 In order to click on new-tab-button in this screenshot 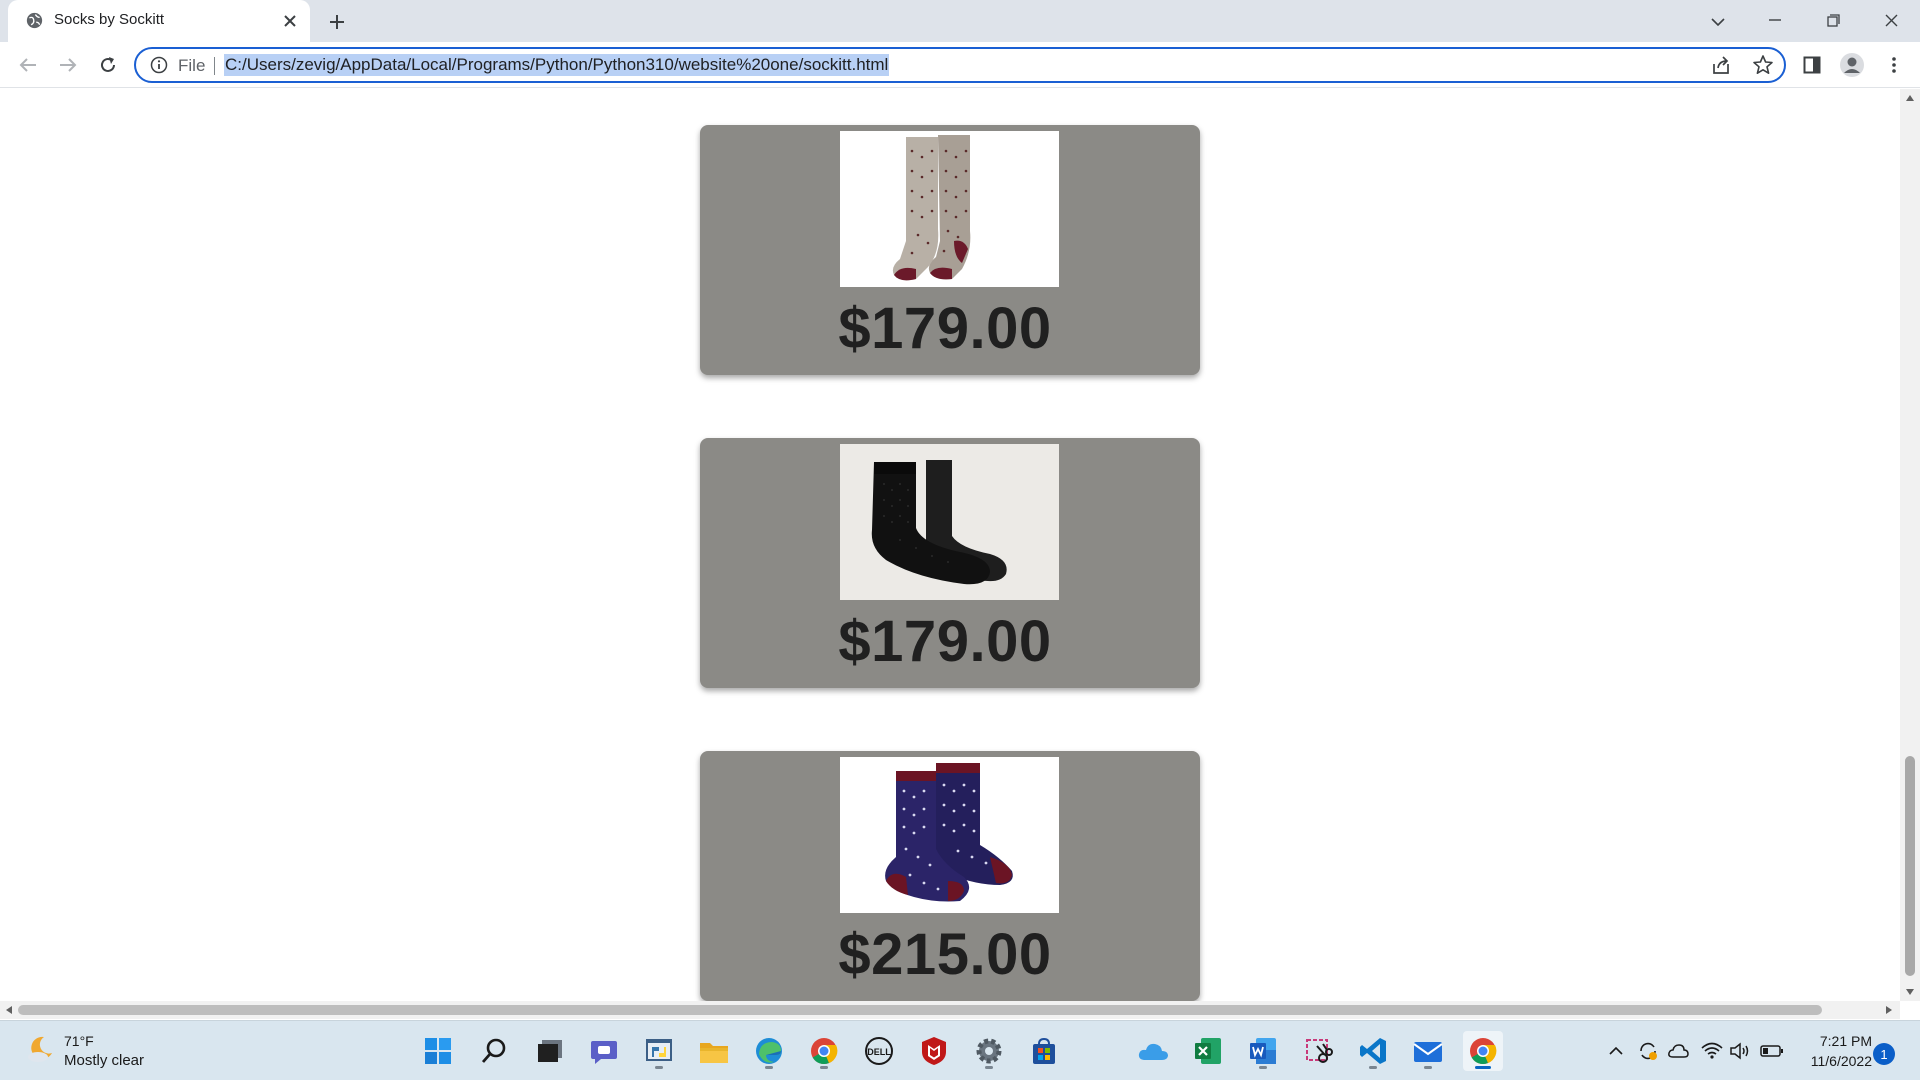, I will do `click(337, 22)`.